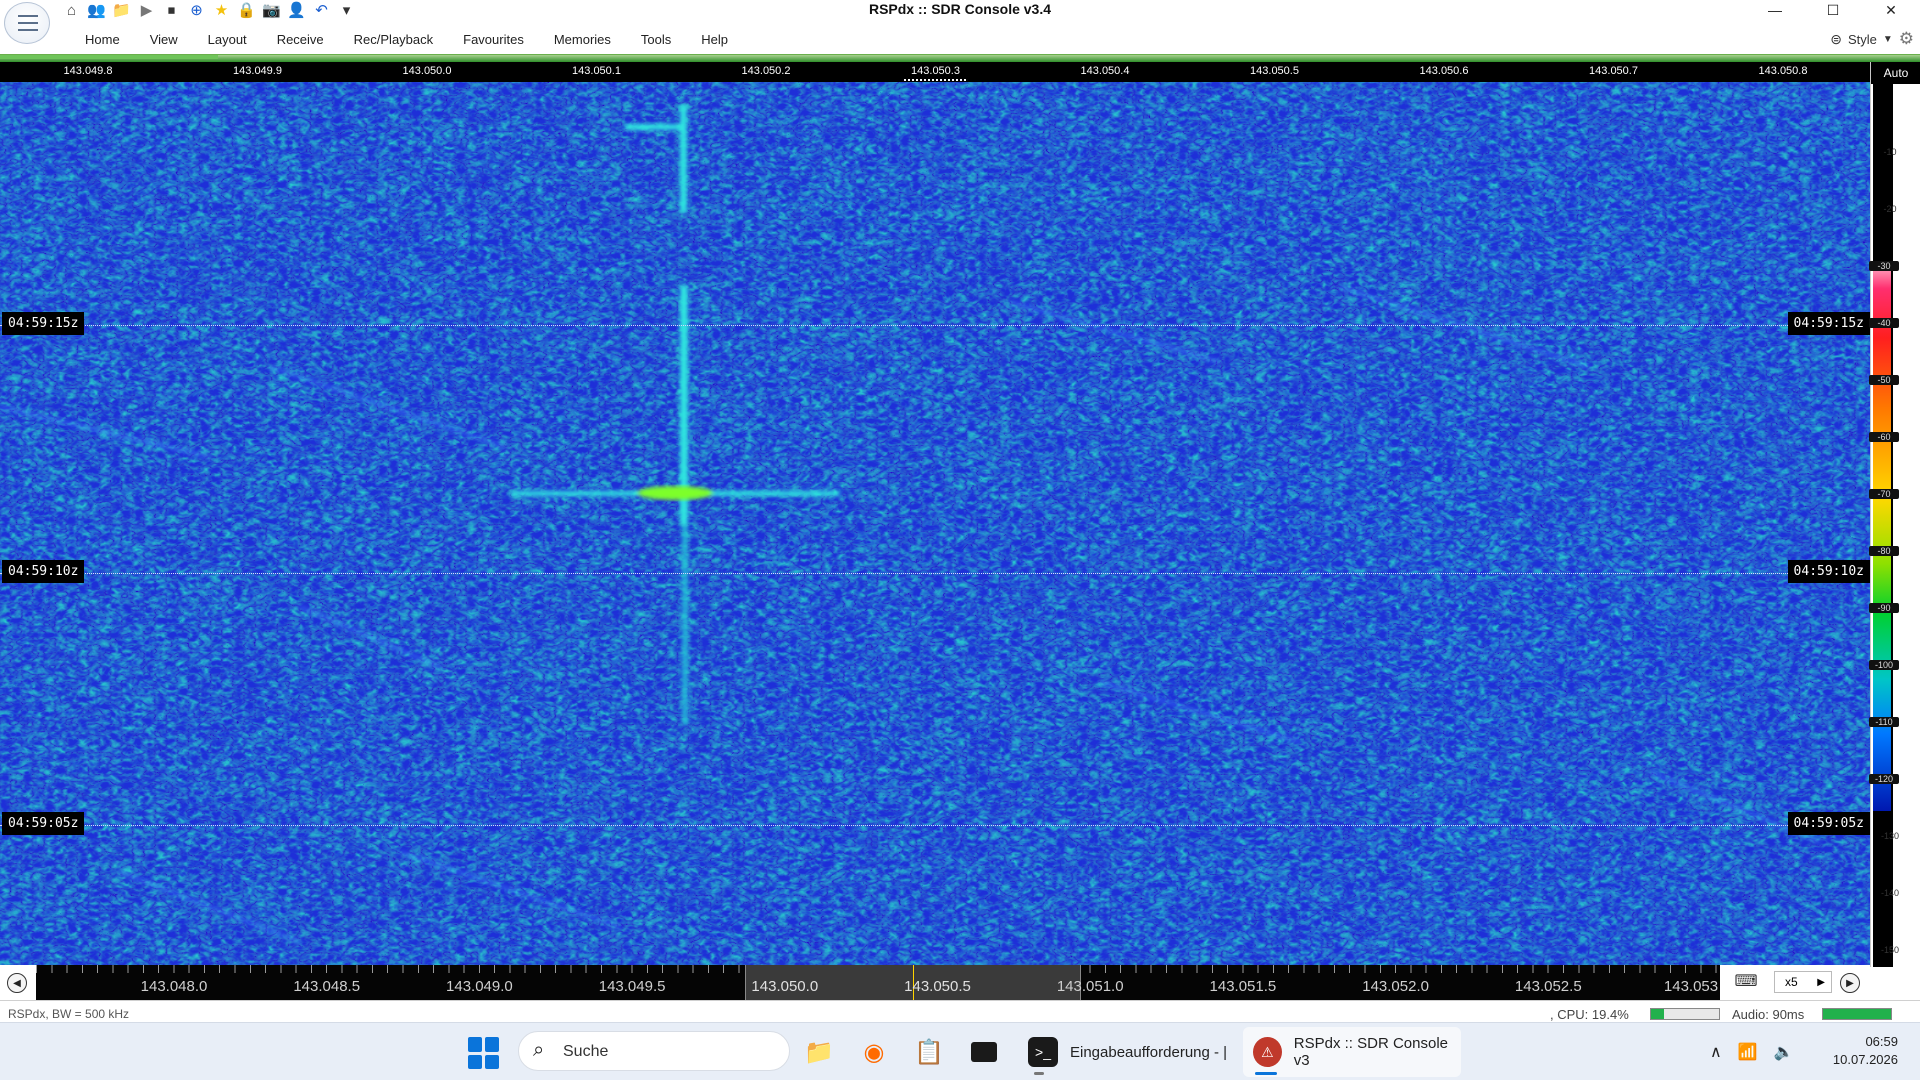 The image size is (1920, 1081). I want to click on bottom-ruler-label: 143.051.0, so click(1090, 986).